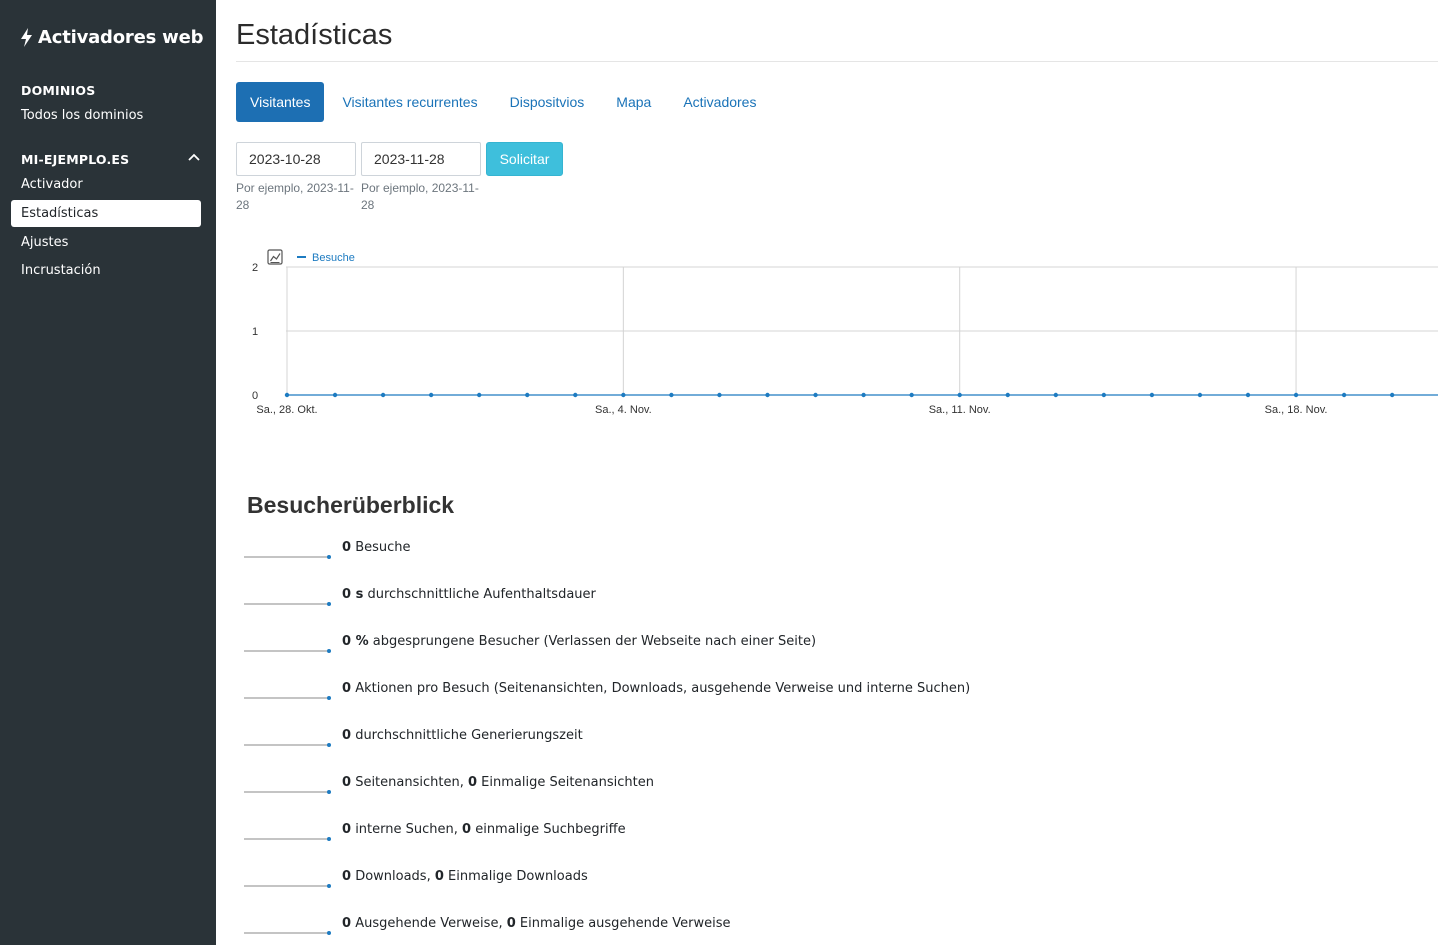 This screenshot has height=946, width=1438. What do you see at coordinates (351, 505) in the screenshot?
I see `overview-title: Besucherüberblick` at bounding box center [351, 505].